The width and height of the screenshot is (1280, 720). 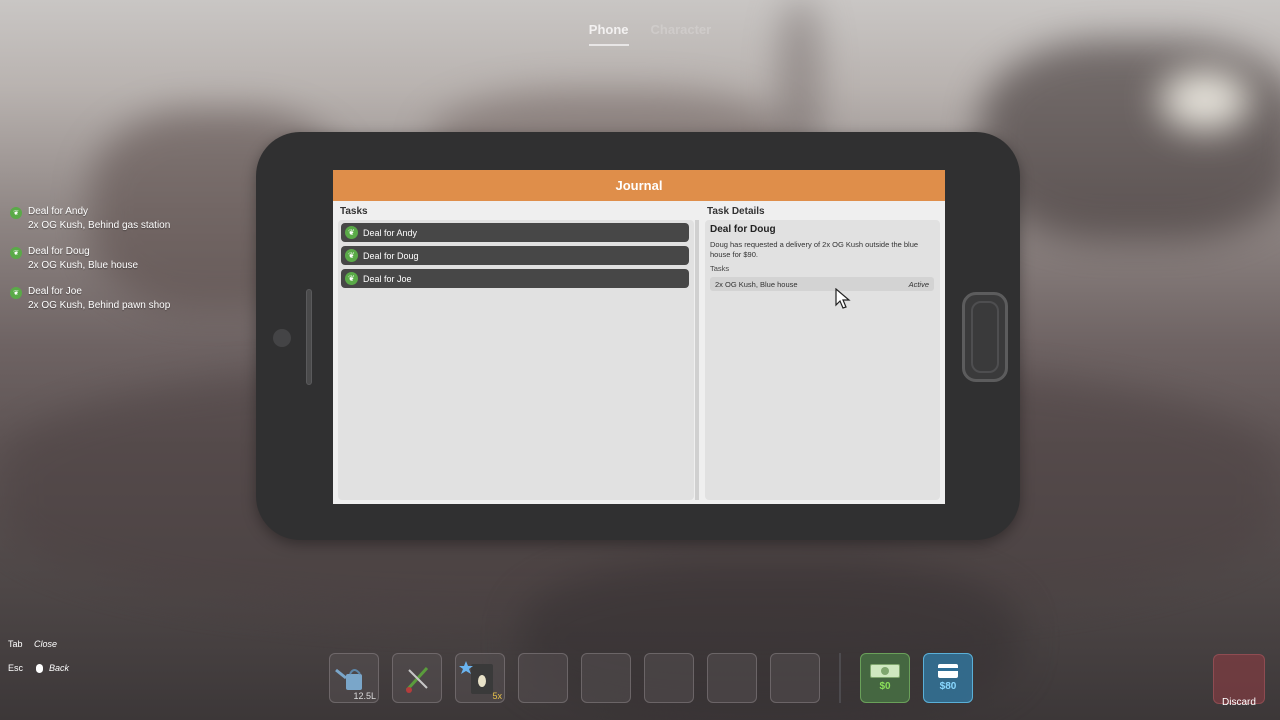 What do you see at coordinates (885, 671) in the screenshot?
I see `cash-icon` at bounding box center [885, 671].